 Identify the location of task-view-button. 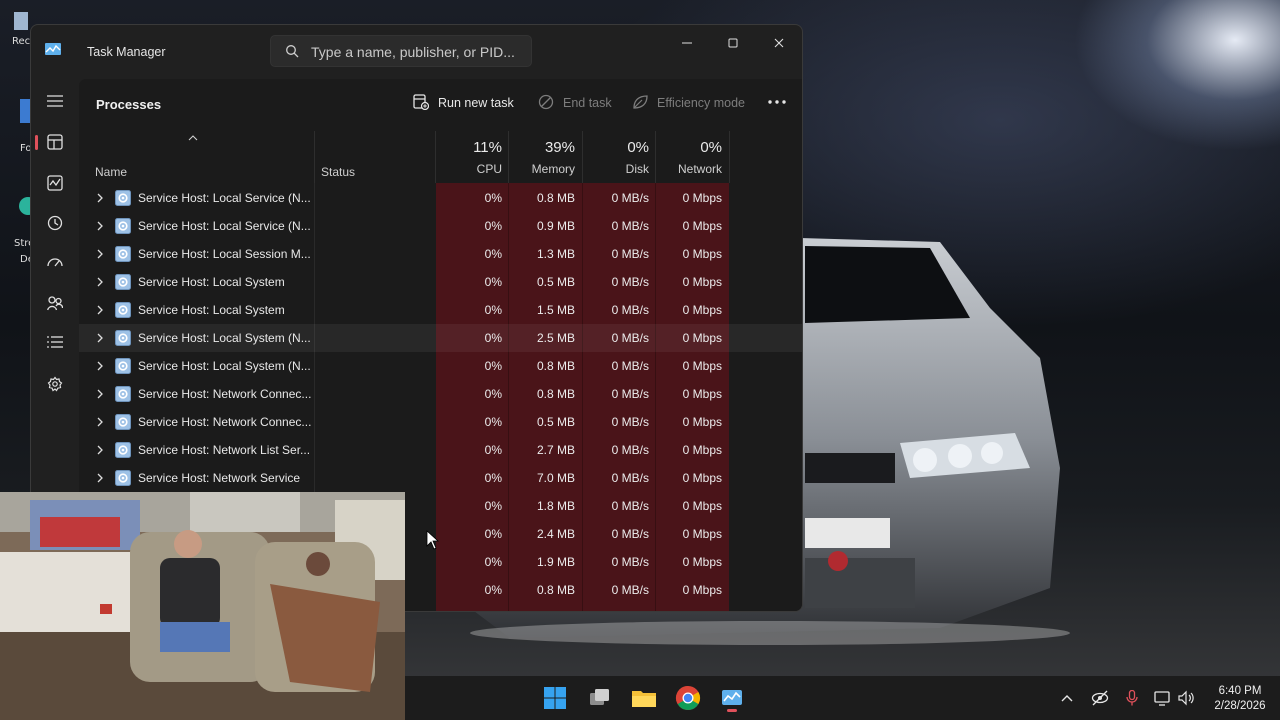
(600, 698).